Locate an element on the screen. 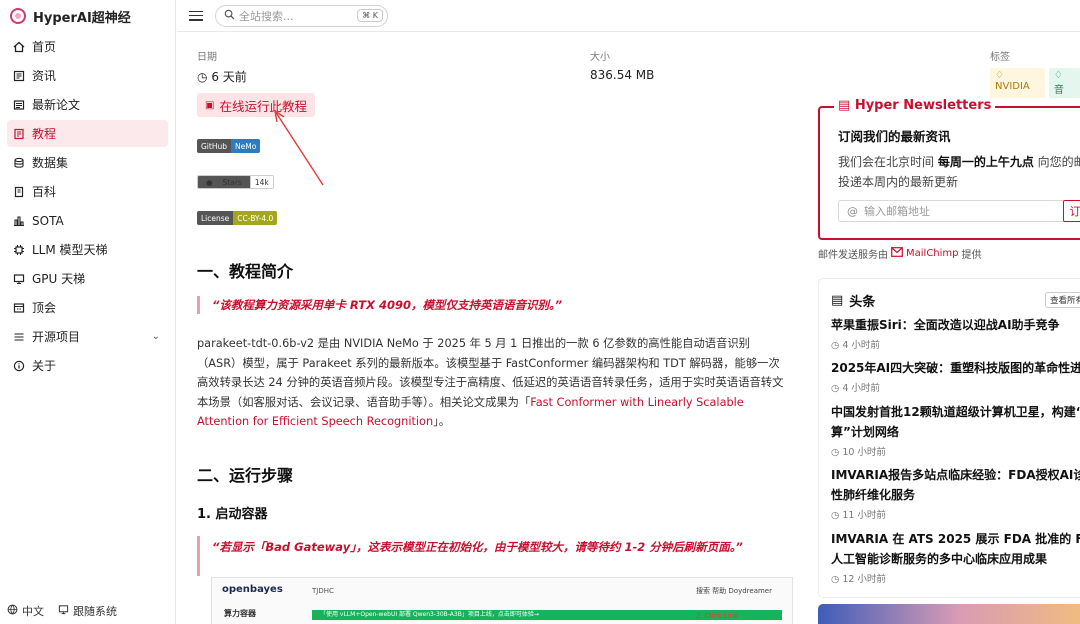 The height and width of the screenshot is (624, 1080). headline-title: 苹果重振Siri：全面改造以迎战AI助手竞争 is located at coordinates (945, 325).